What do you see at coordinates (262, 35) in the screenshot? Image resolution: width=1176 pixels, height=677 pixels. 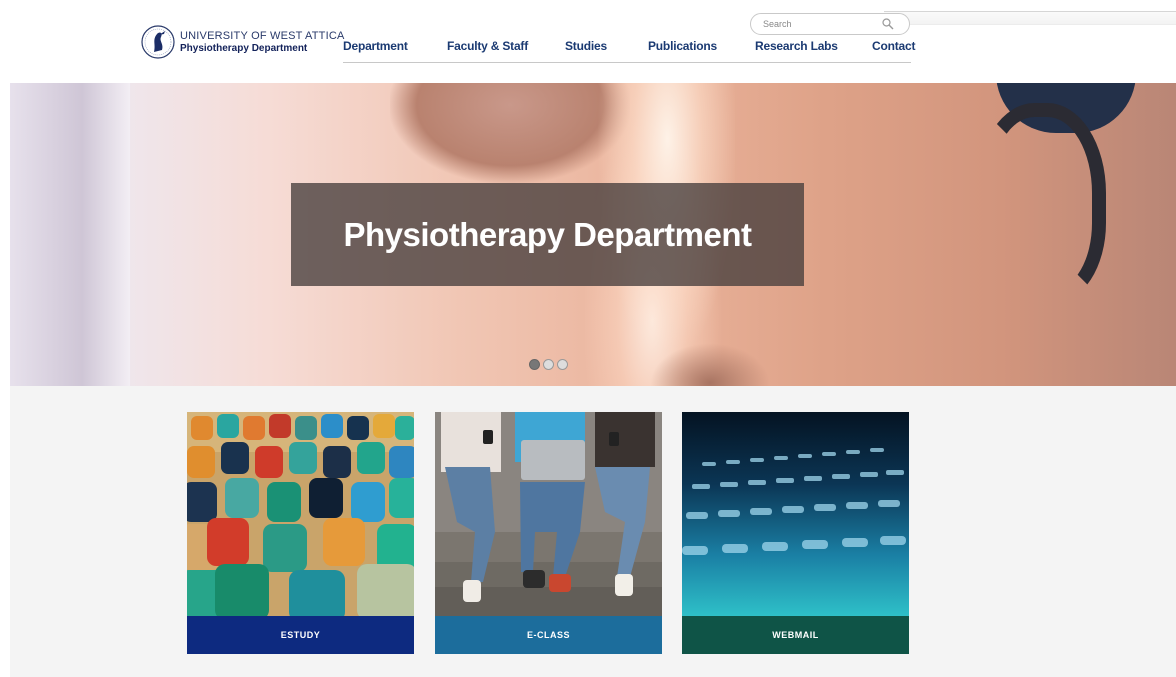 I see `university-name: UNIVERSITY OF WEST ATTICA` at bounding box center [262, 35].